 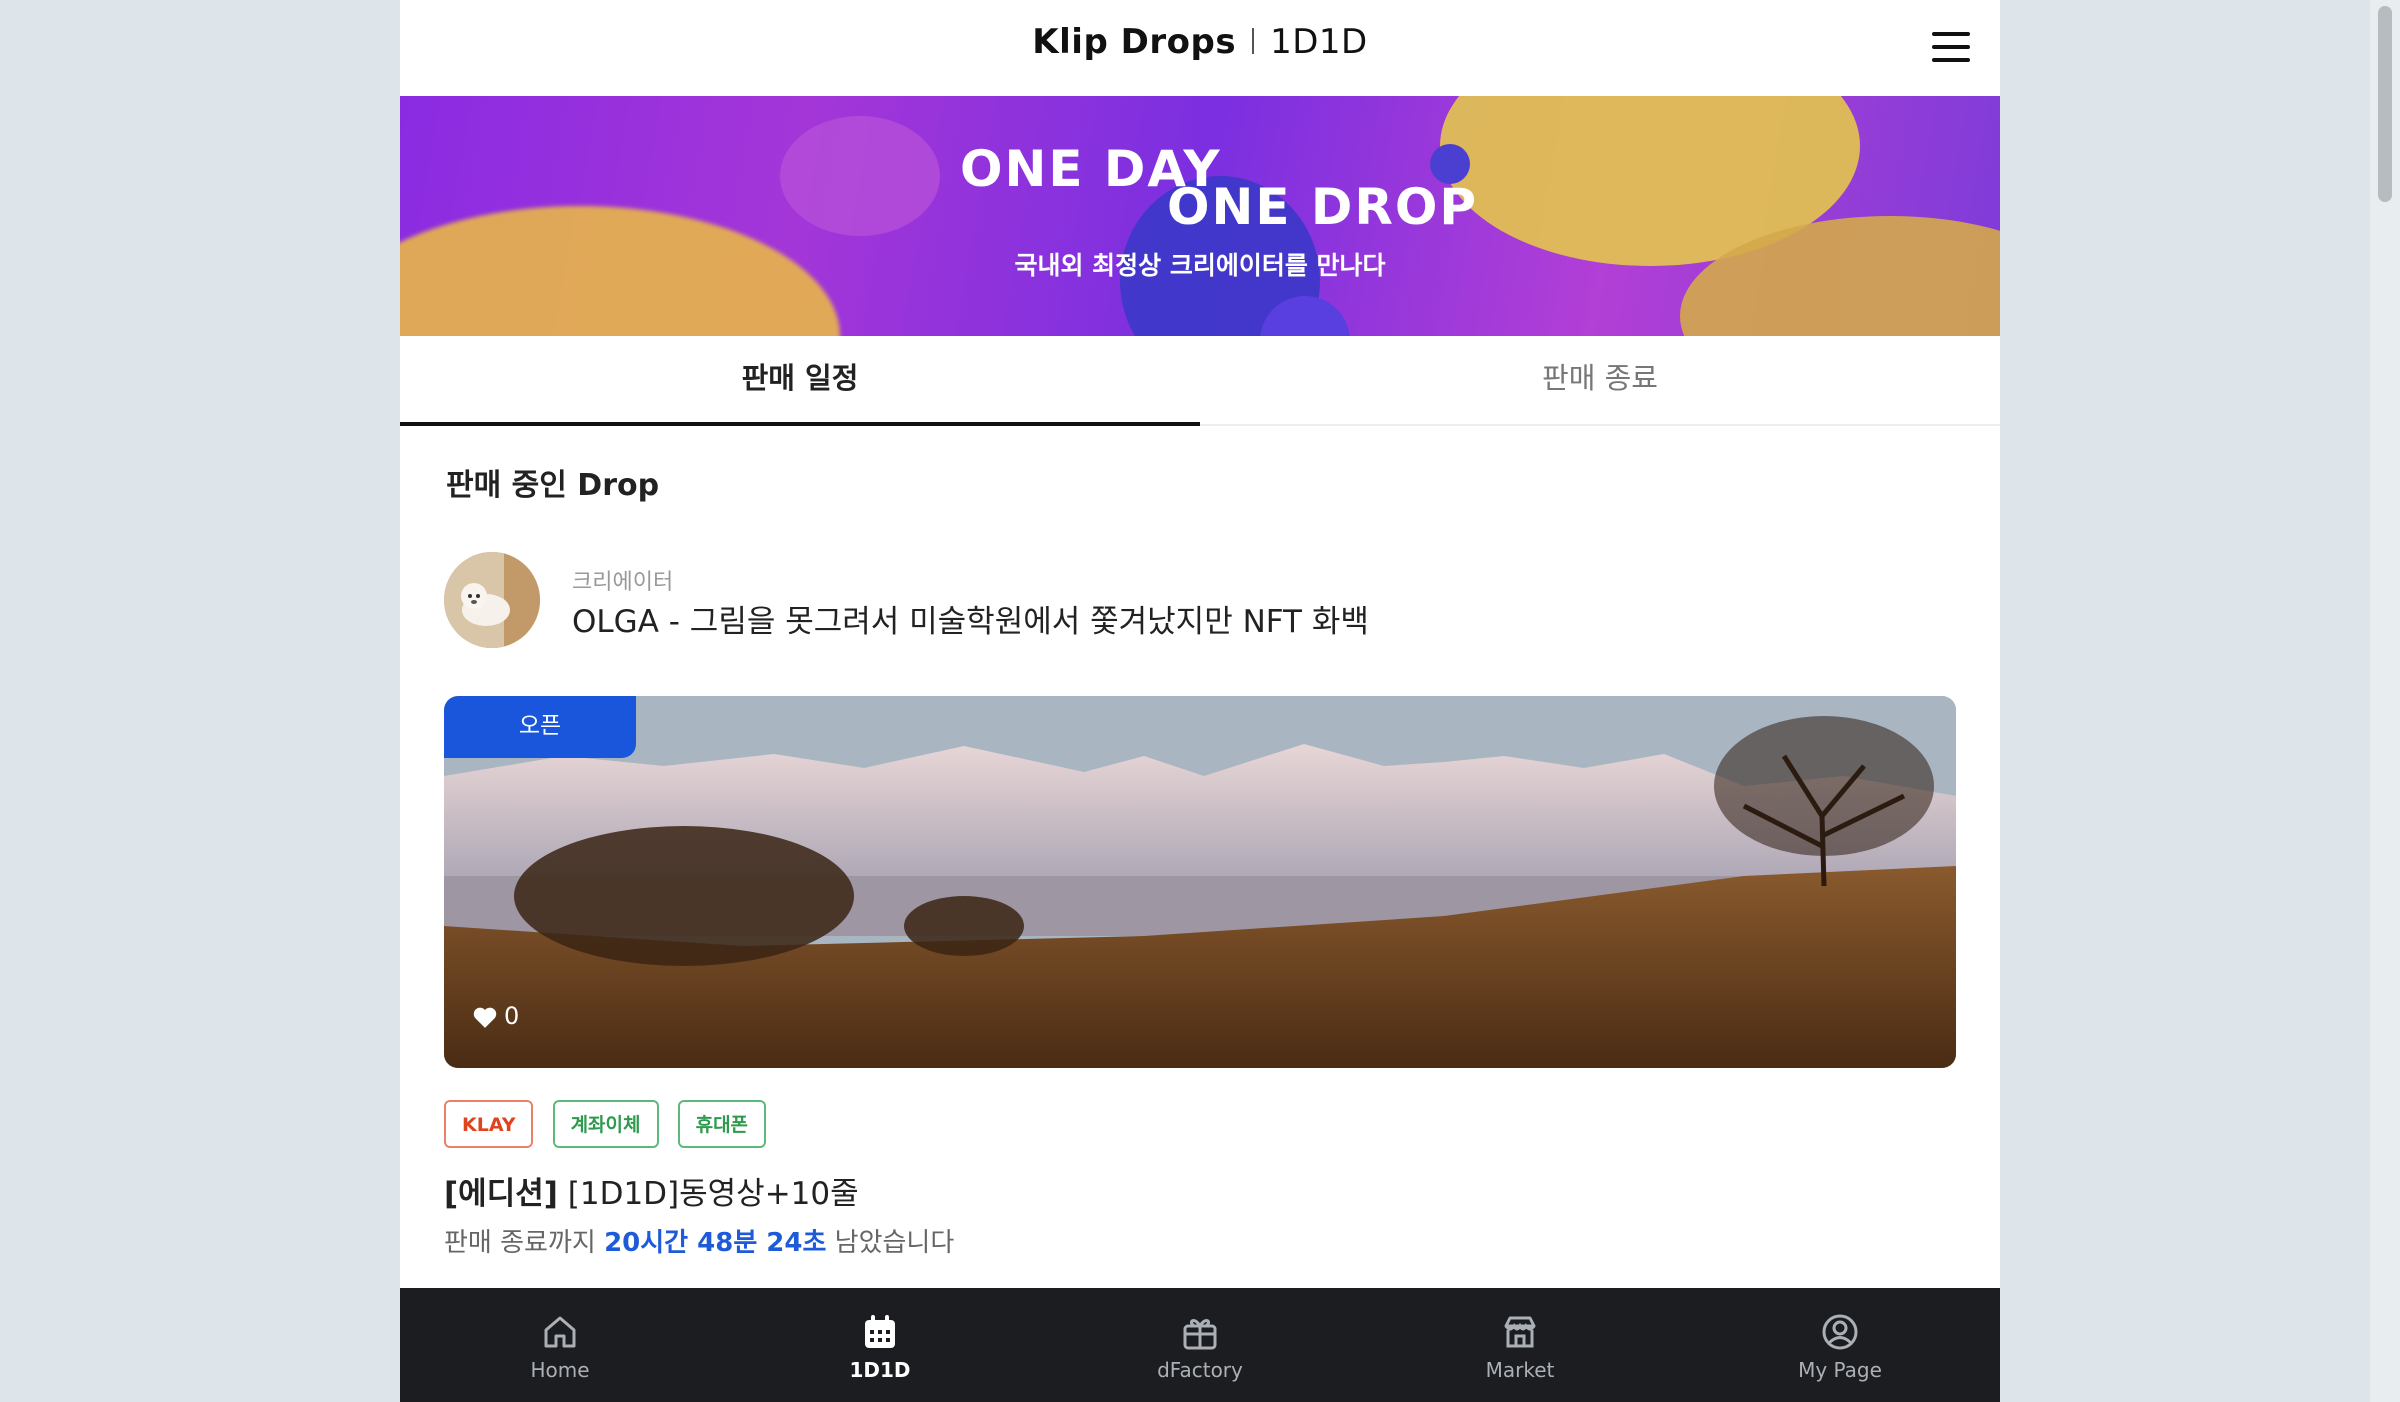 I want to click on heart-icon, so click(x=485, y=1017).